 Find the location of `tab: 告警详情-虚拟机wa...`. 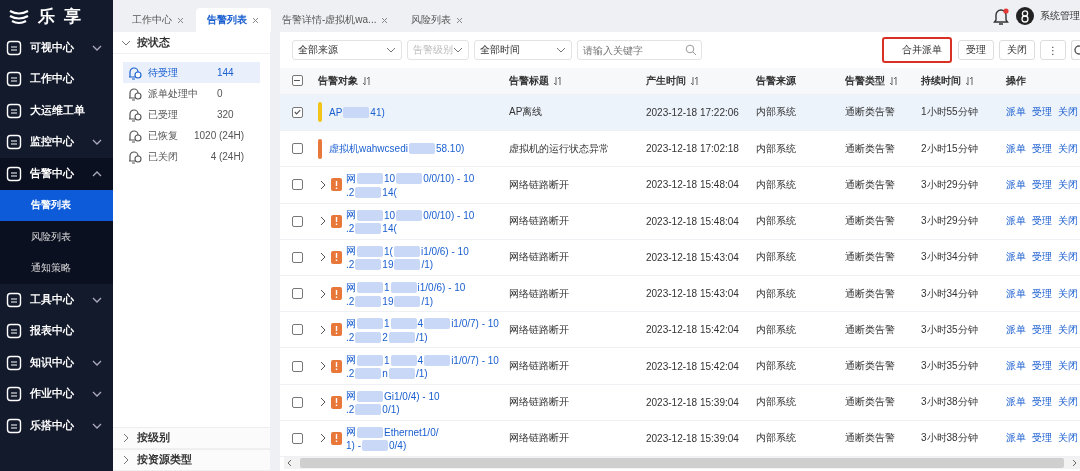

tab: 告警详情-虚拟机wa... is located at coordinates (336, 20).